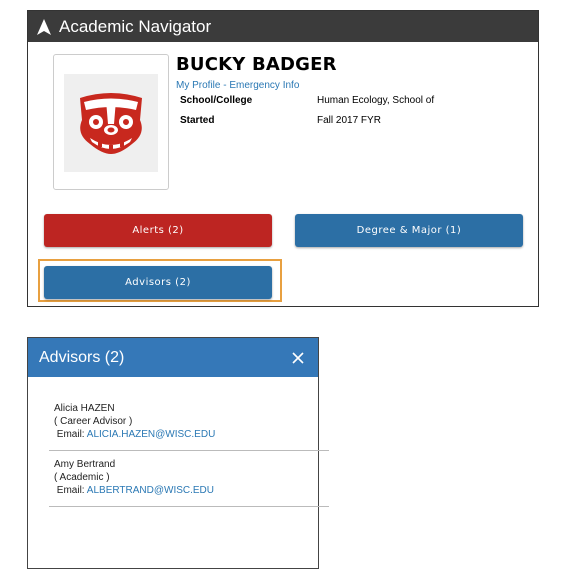 This screenshot has height=587, width=579. I want to click on close-icon, so click(298, 358).